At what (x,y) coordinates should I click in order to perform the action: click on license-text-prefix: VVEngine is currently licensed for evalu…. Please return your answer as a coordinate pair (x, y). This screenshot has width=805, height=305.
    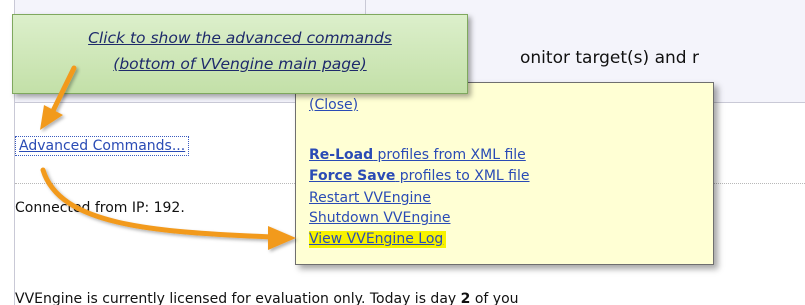
    Looking at the image, I should click on (238, 298).